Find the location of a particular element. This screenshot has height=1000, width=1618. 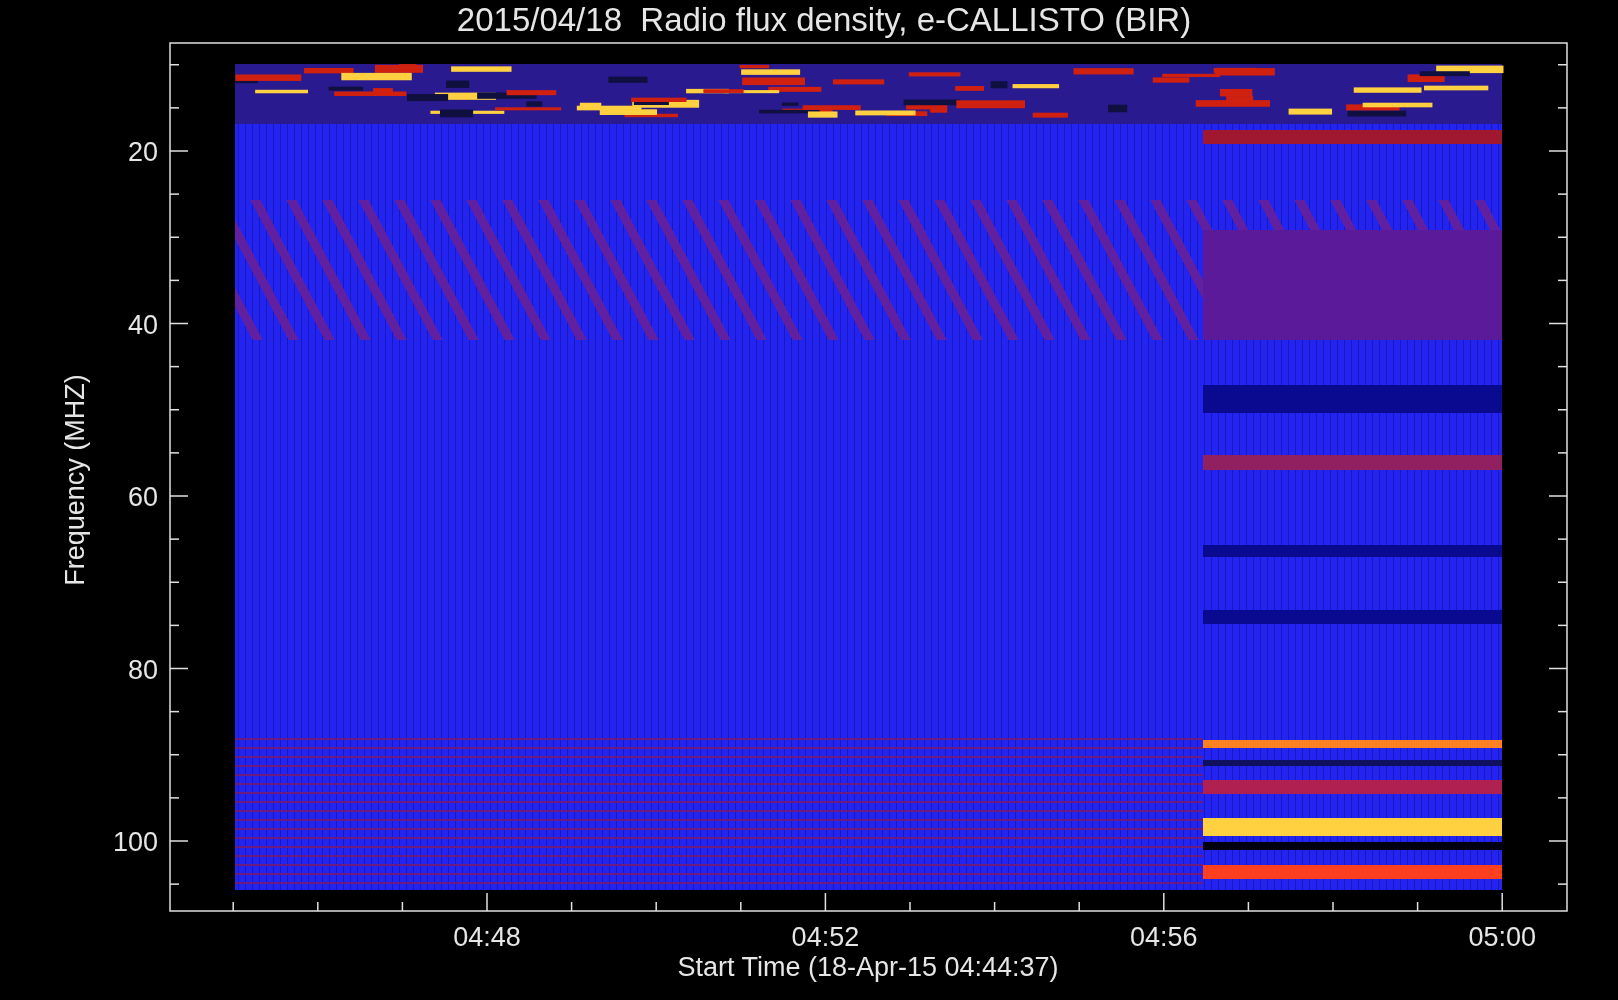

y-tick-label: 40 is located at coordinates (142, 324).